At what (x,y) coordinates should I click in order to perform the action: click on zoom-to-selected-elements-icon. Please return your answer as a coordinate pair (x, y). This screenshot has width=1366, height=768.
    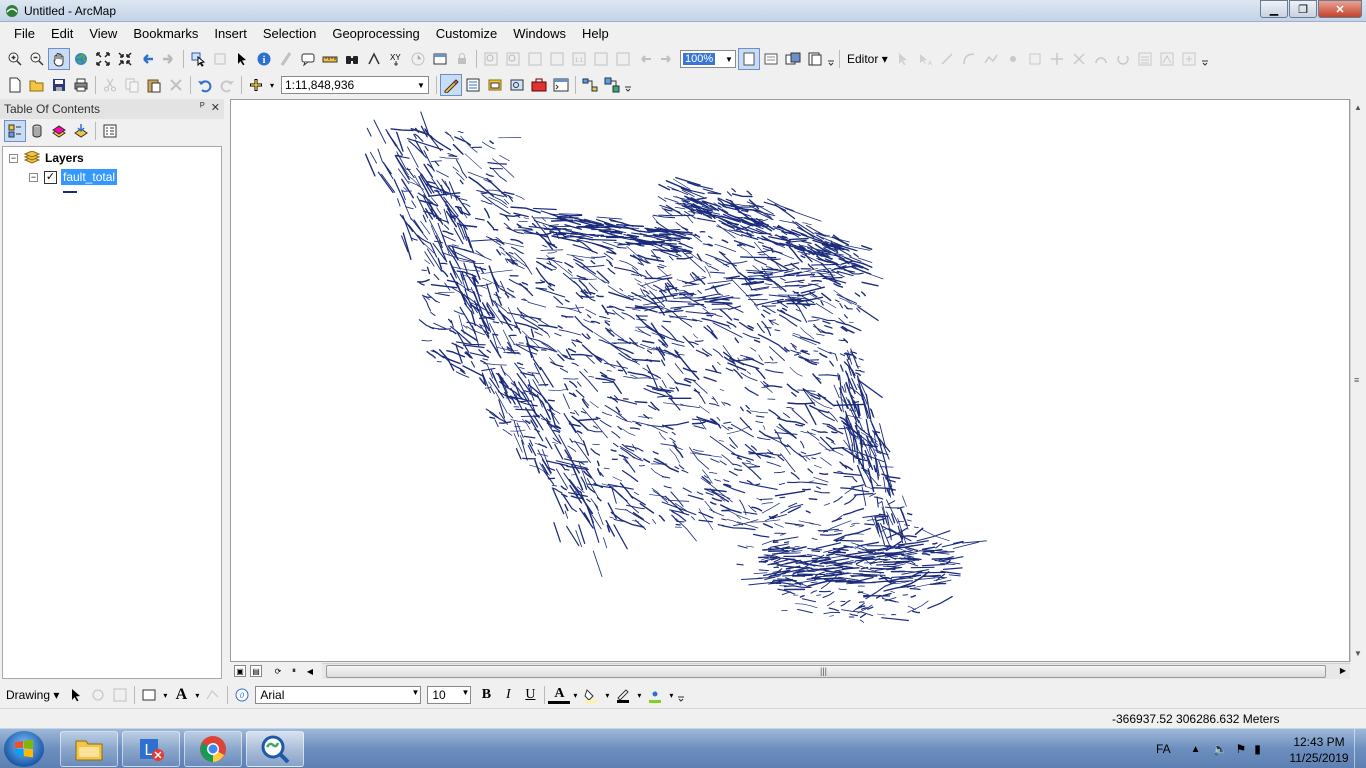
    Looking at the image, I should click on (120, 695).